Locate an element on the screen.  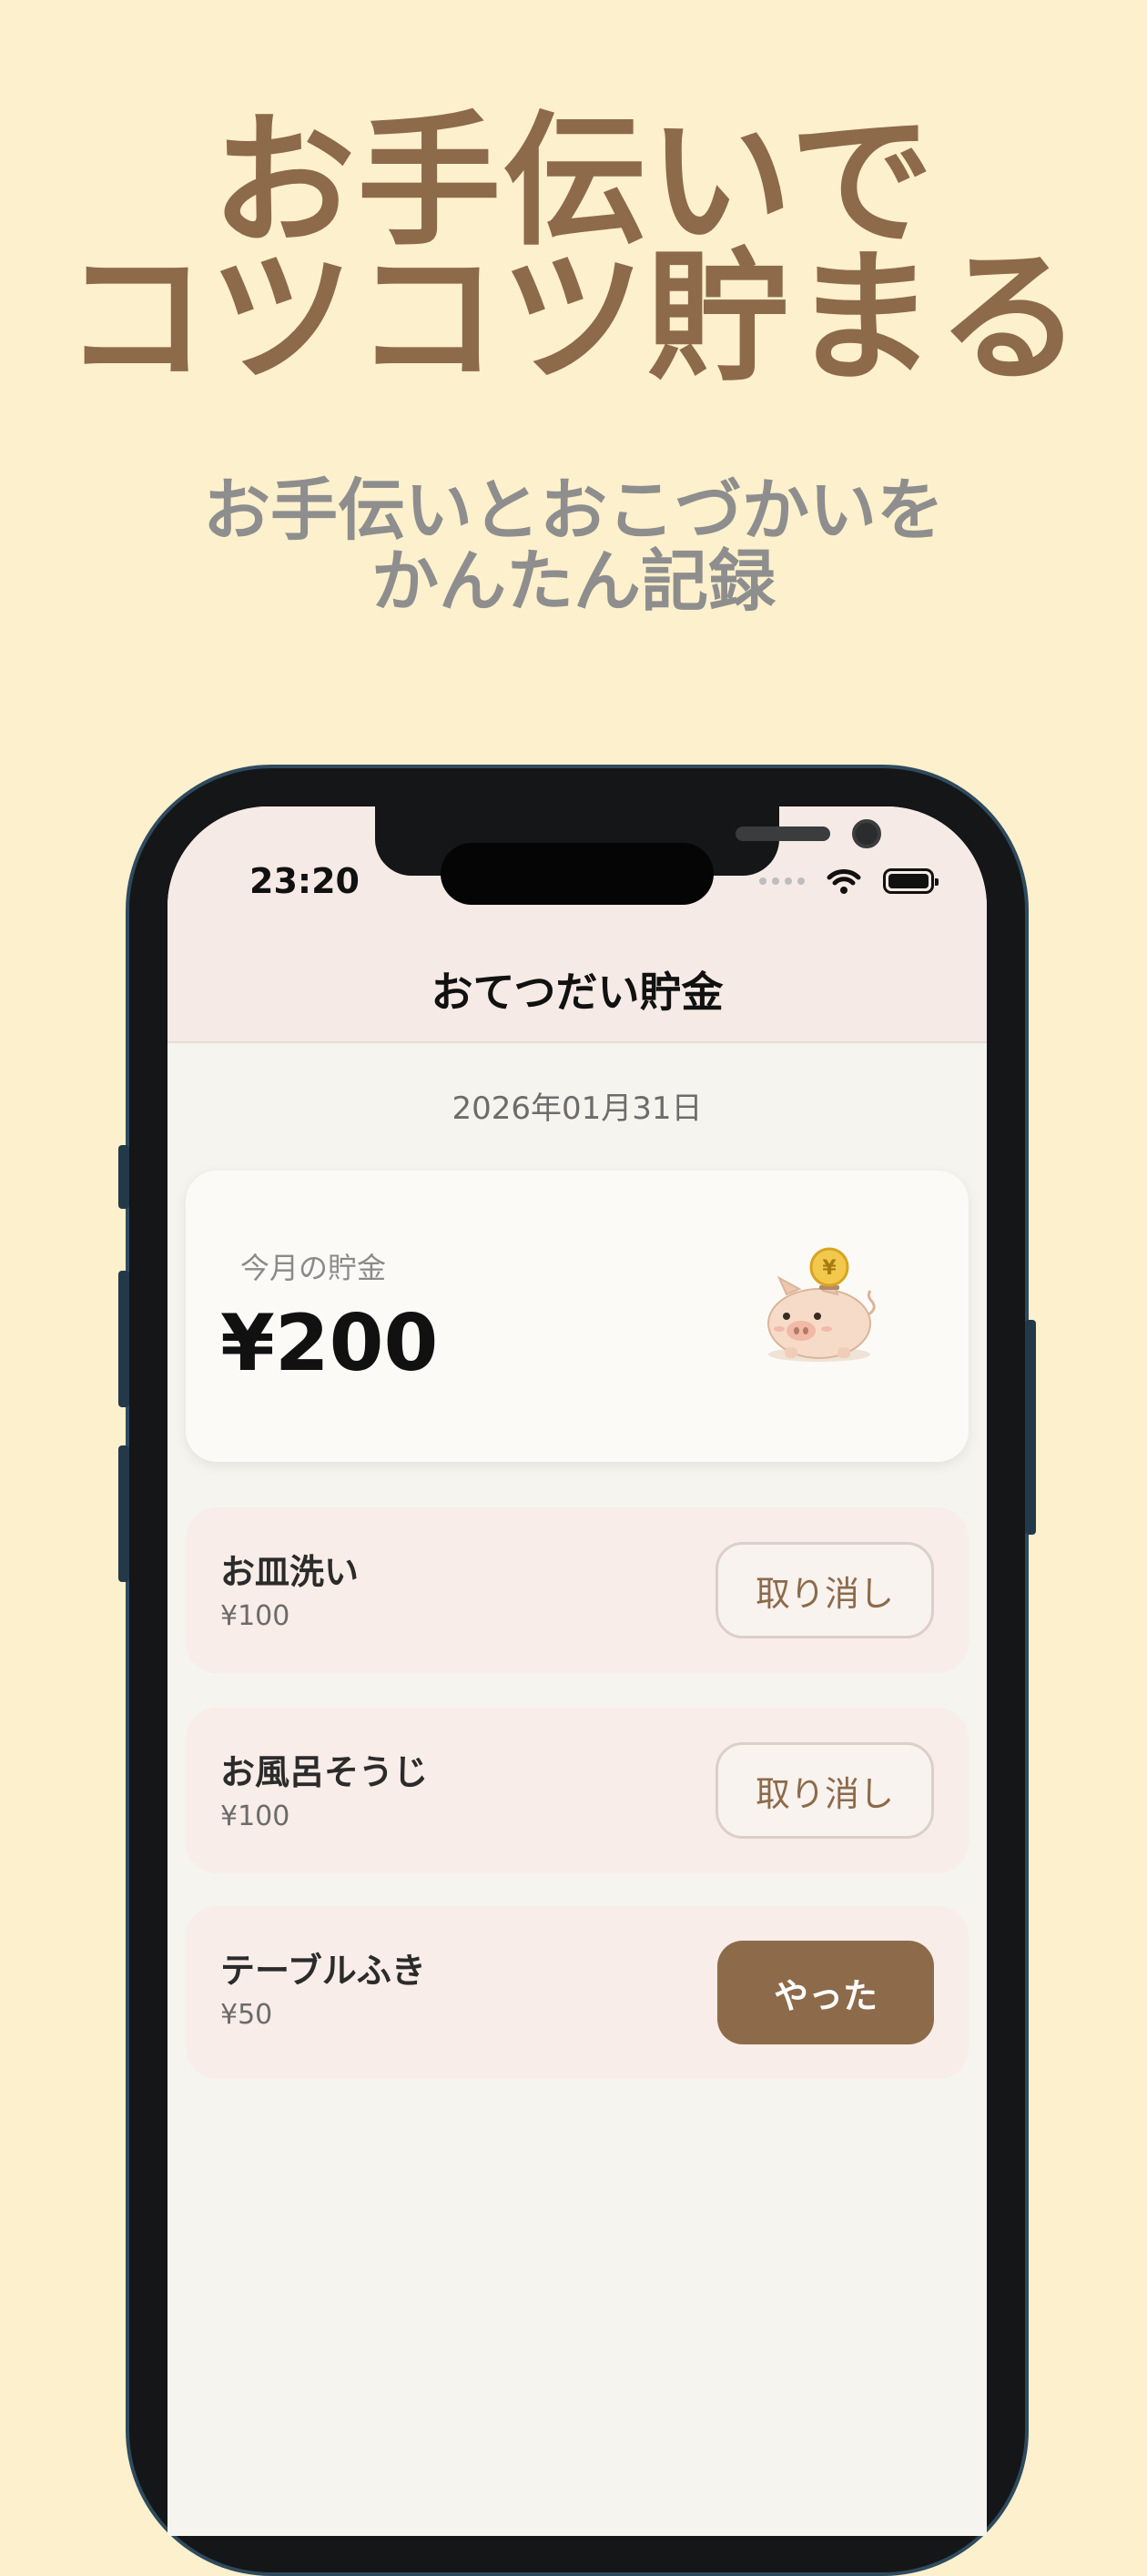
subheadline: お手伝いとおこづかいを かんたん記録 is located at coordinates (573, 546).